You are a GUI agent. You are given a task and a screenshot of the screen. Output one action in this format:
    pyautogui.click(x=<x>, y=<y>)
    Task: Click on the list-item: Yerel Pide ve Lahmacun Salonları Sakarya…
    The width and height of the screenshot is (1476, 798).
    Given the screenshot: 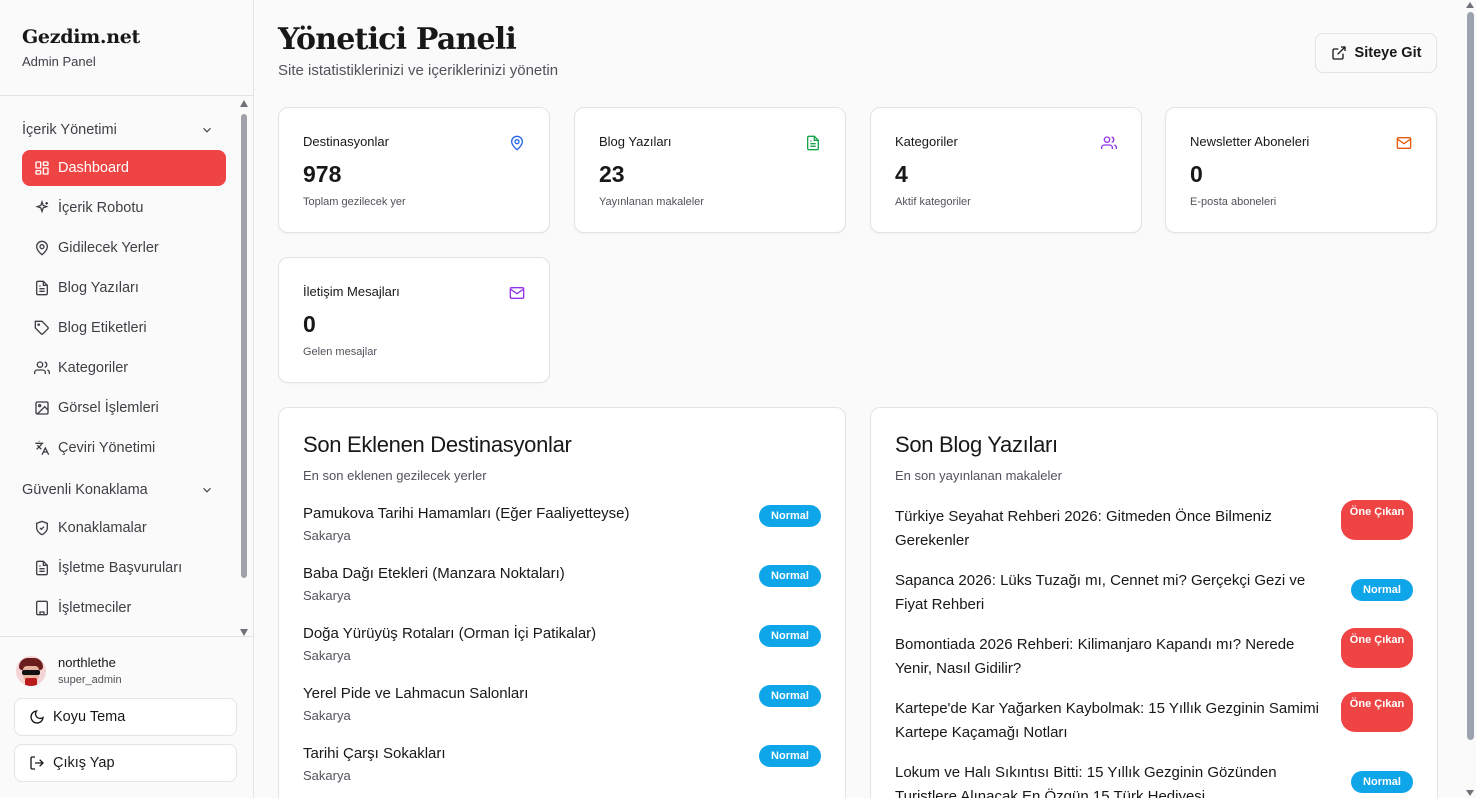 What is the action you would take?
    pyautogui.click(x=562, y=715)
    